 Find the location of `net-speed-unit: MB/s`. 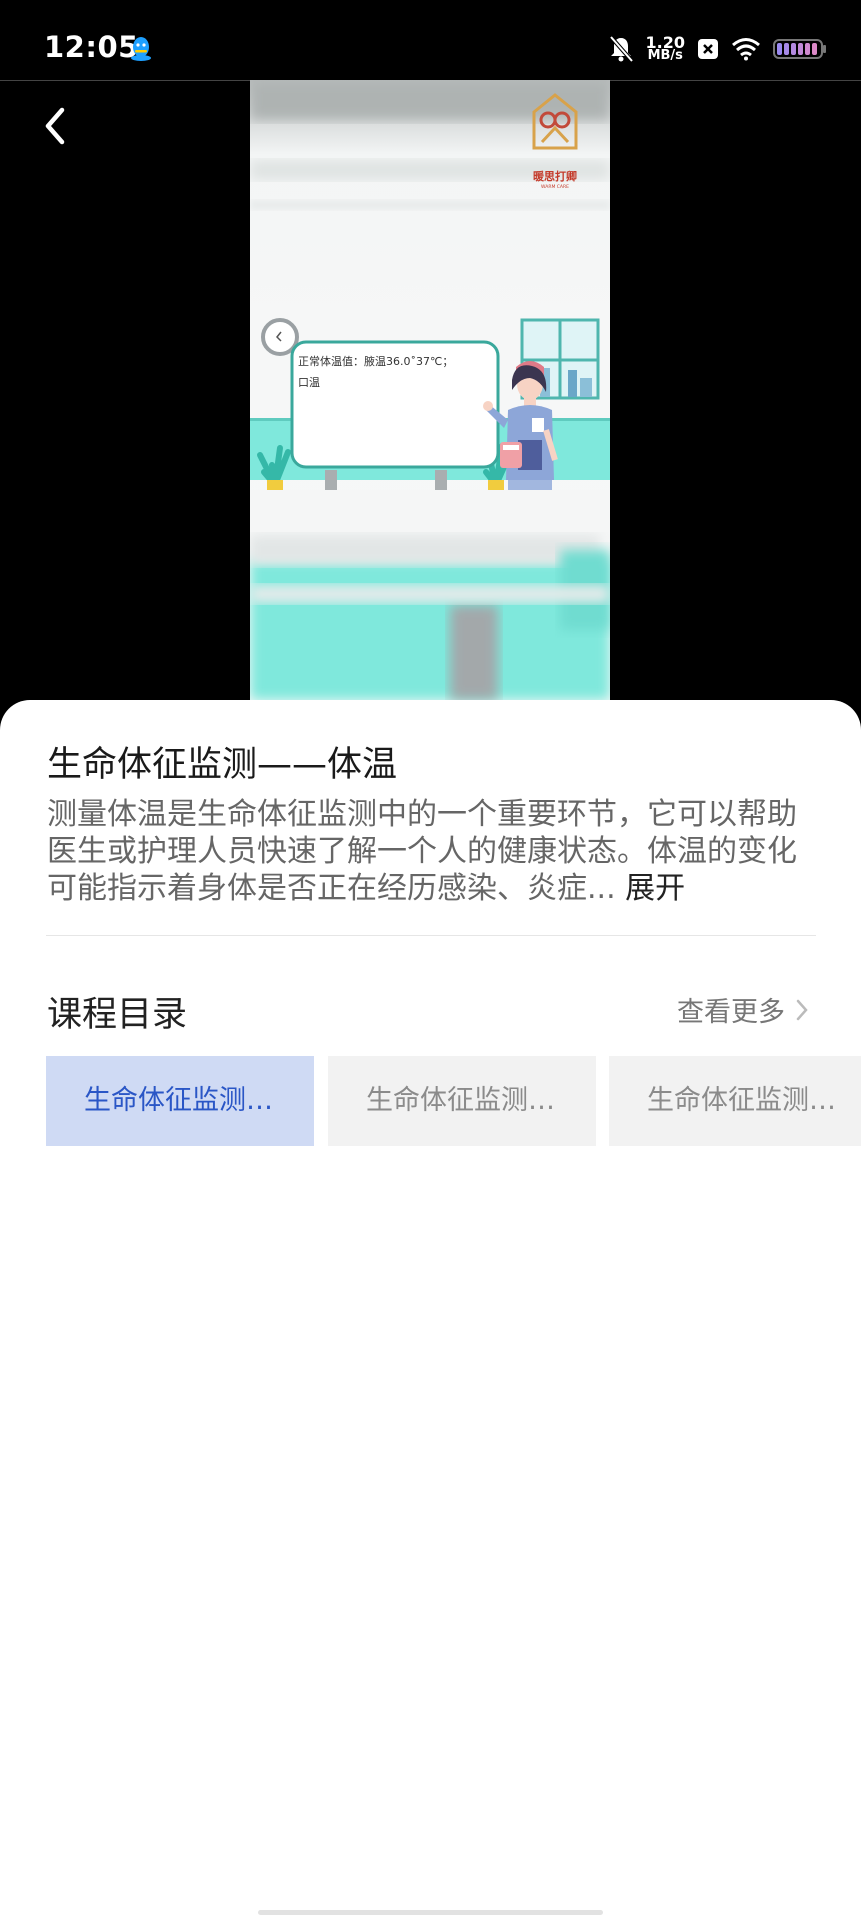

net-speed-unit: MB/s is located at coordinates (665, 55).